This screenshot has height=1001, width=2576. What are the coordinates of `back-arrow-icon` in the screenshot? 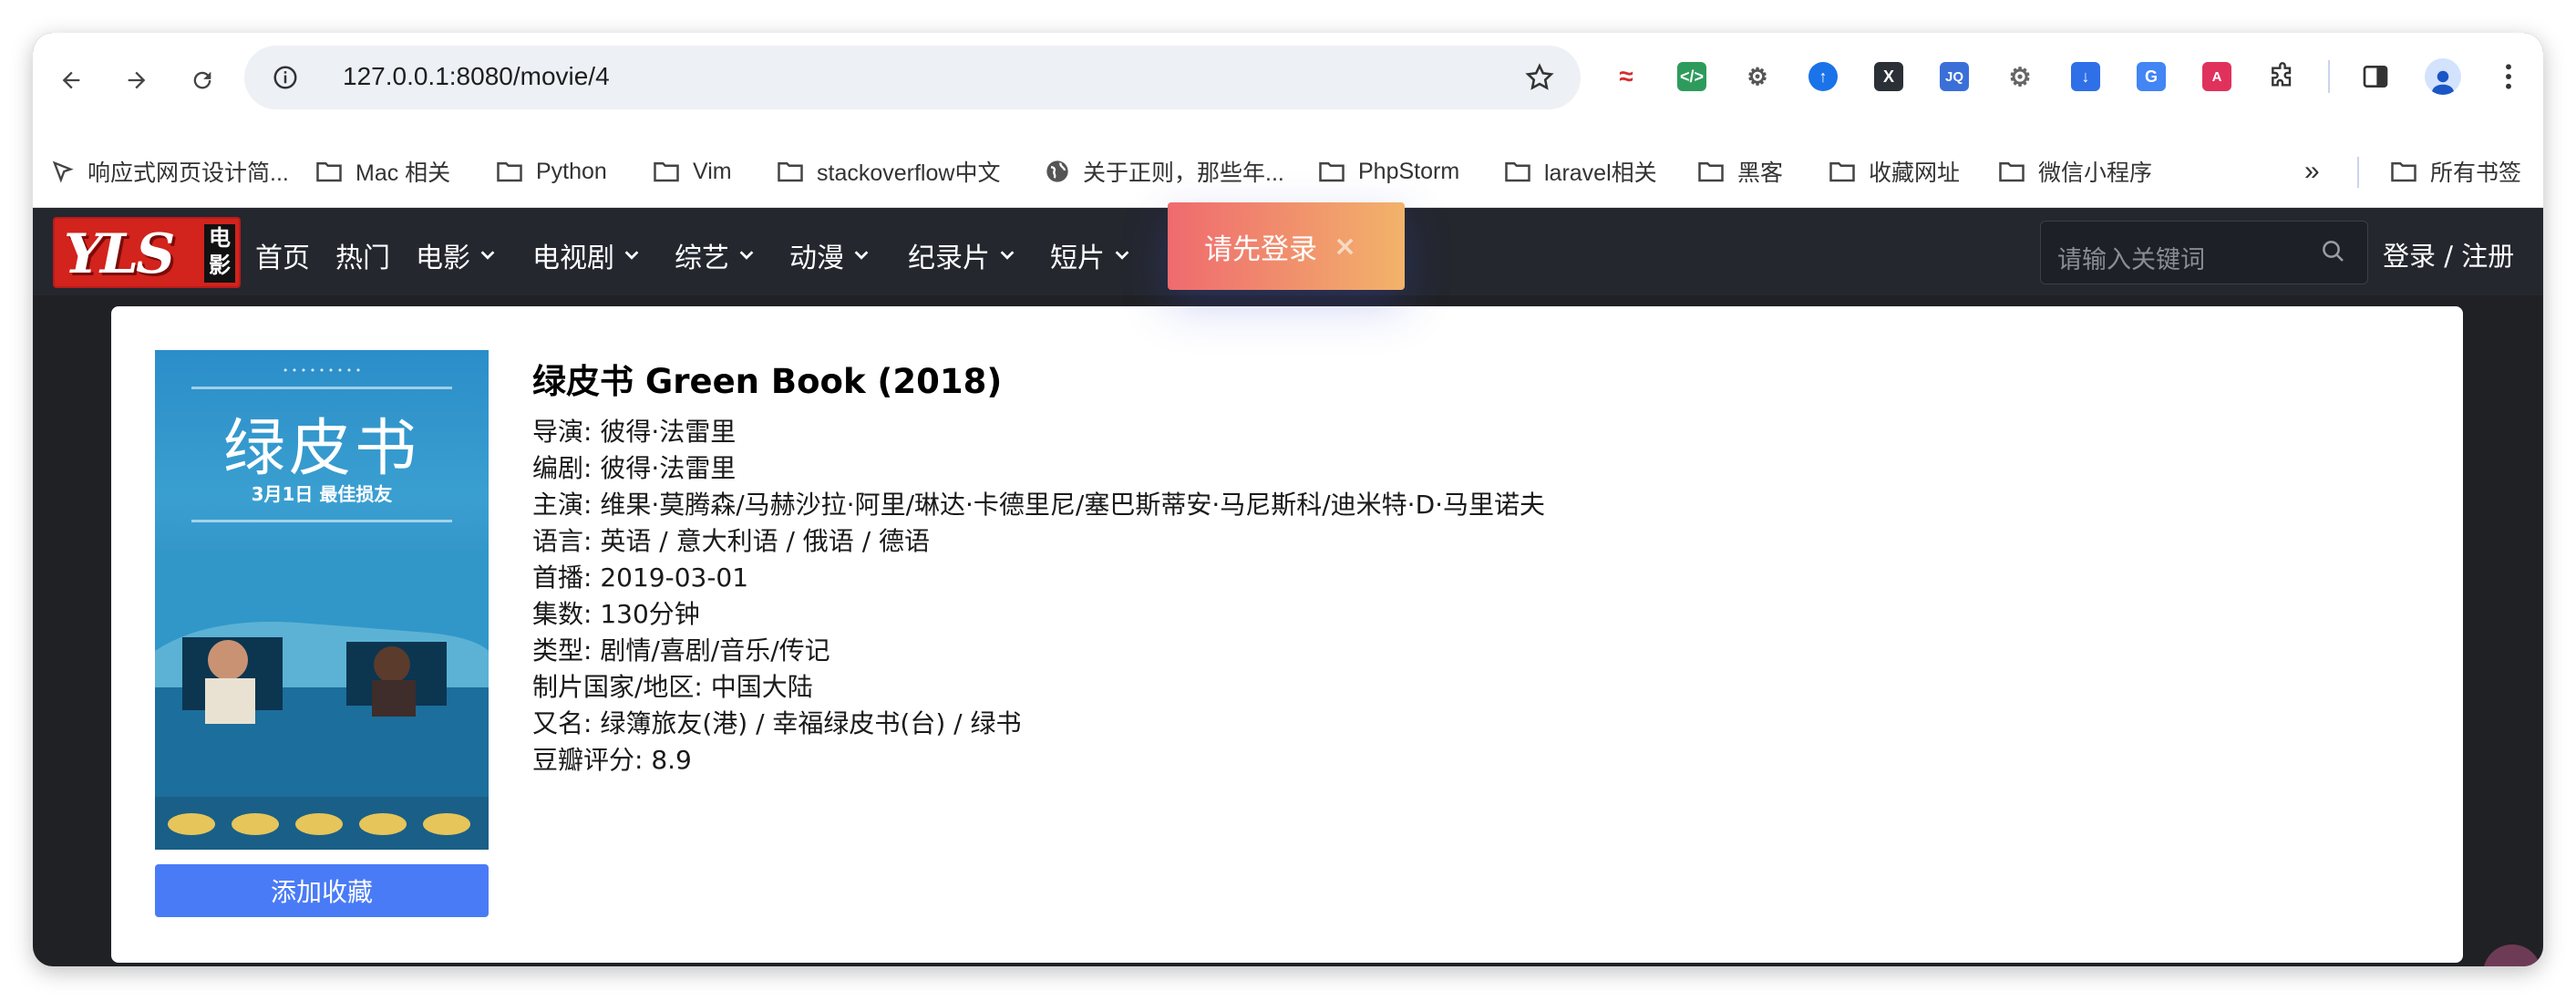 It's located at (71, 80).